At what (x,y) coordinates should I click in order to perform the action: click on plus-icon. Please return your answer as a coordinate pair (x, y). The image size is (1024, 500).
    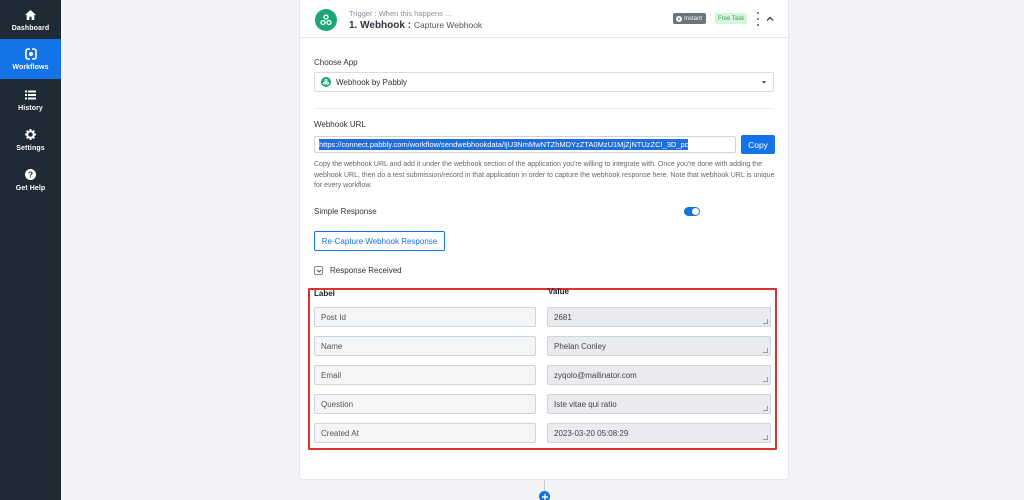
    Looking at the image, I should click on (544, 496).